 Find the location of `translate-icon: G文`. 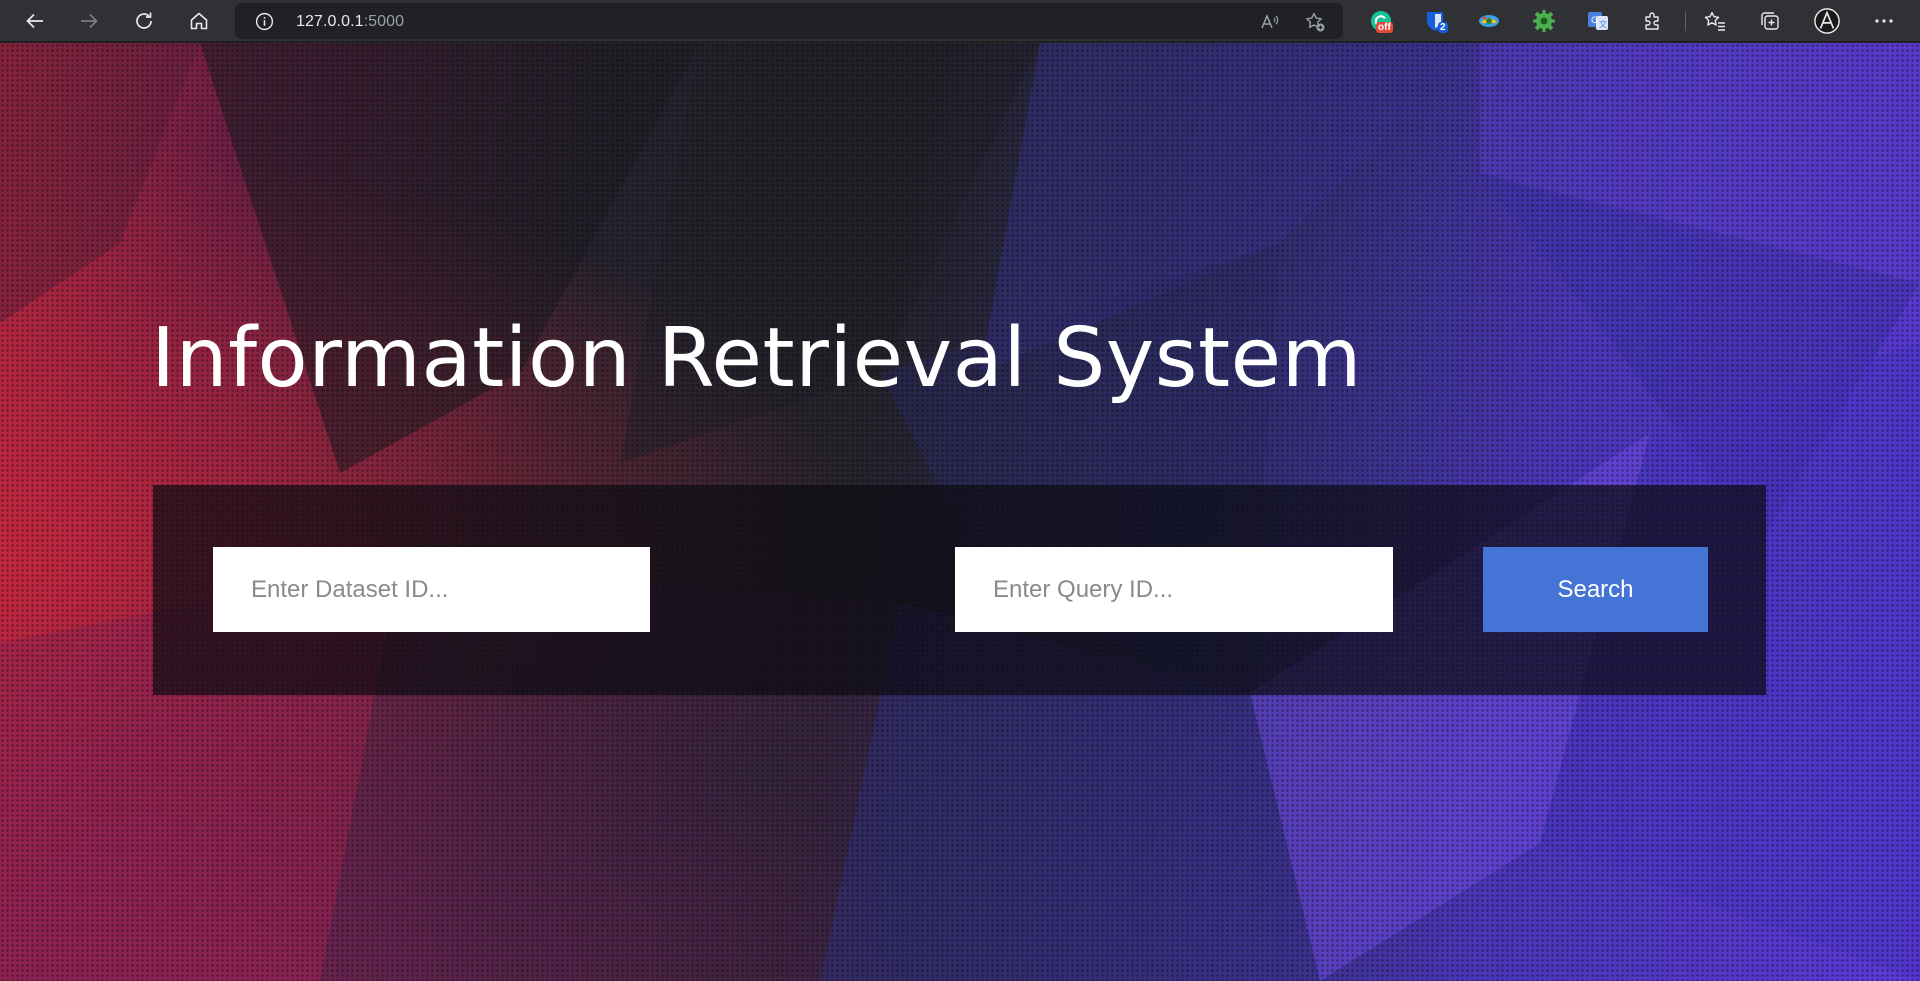

translate-icon: G文 is located at coordinates (1598, 21).